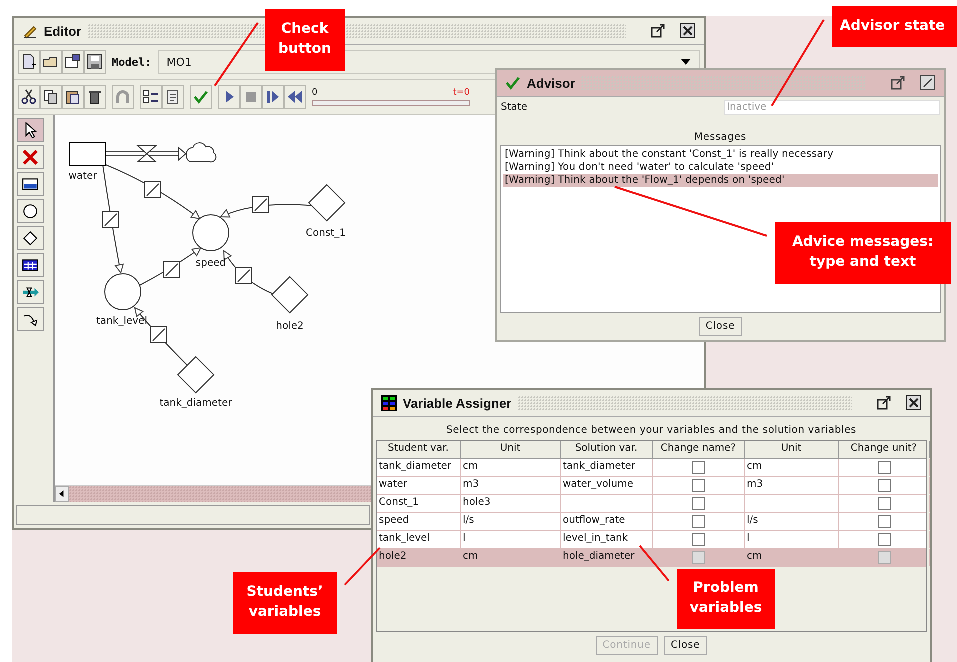 This screenshot has width=957, height=662. What do you see at coordinates (30, 130) in the screenshot?
I see `pointer-tool` at bounding box center [30, 130].